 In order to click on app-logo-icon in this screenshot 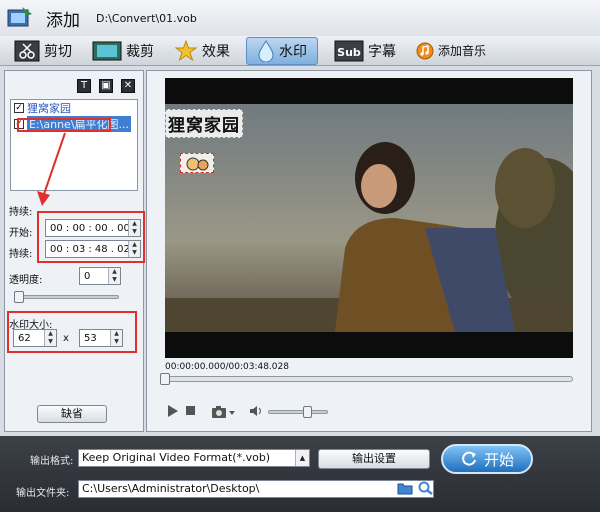, I will do `click(19, 17)`.